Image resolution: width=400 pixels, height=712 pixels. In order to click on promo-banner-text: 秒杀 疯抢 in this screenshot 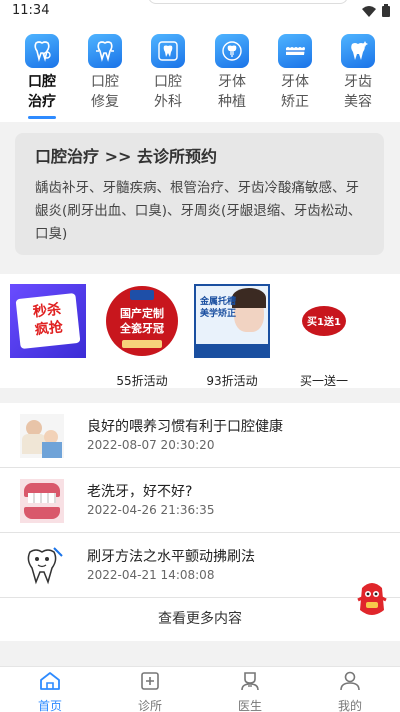, I will do `click(48, 320)`.